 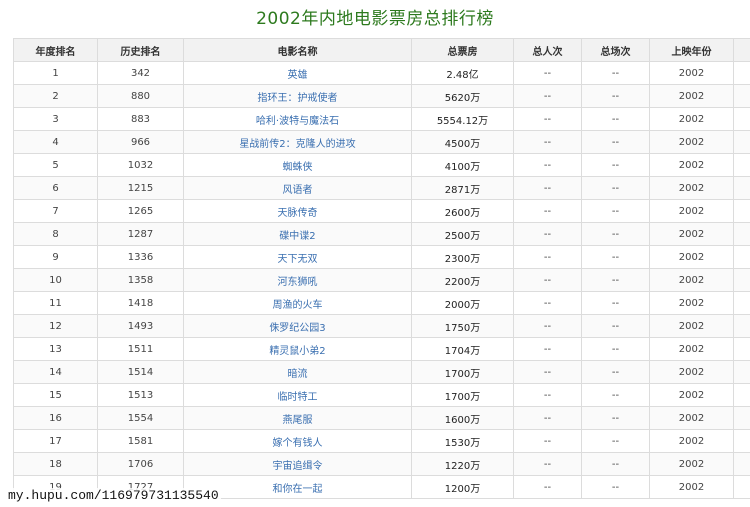 What do you see at coordinates (462, 280) in the screenshot?
I see `cell-total-box: 2200万` at bounding box center [462, 280].